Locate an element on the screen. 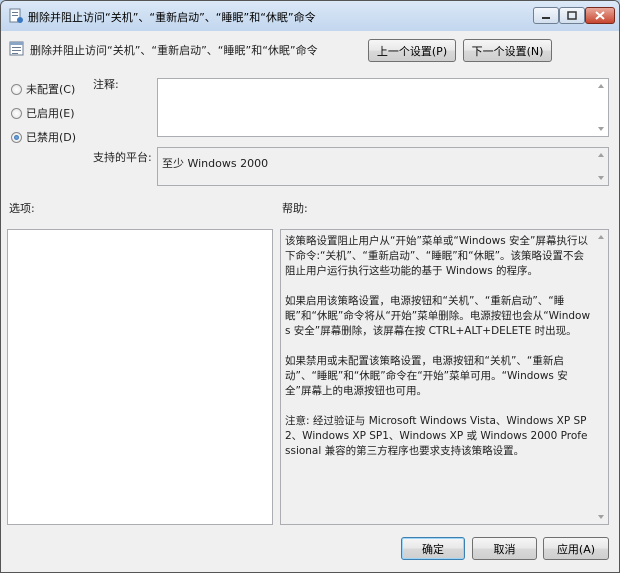 Image resolution: width=620 pixels, height=573 pixels. maximize-button is located at coordinates (572, 15).